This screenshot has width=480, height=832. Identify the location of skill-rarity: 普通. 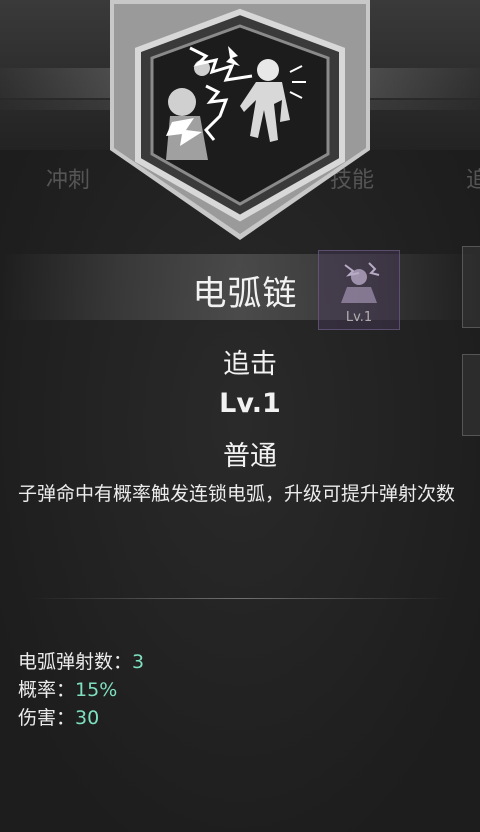
(250, 456).